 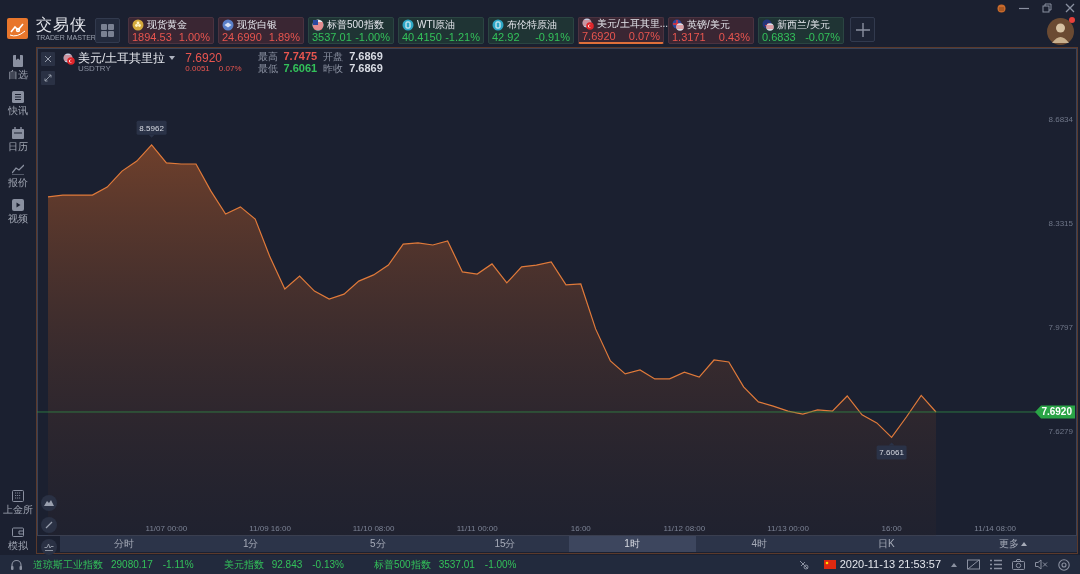 I want to click on sidebar-item: 日历, so click(x=18, y=139).